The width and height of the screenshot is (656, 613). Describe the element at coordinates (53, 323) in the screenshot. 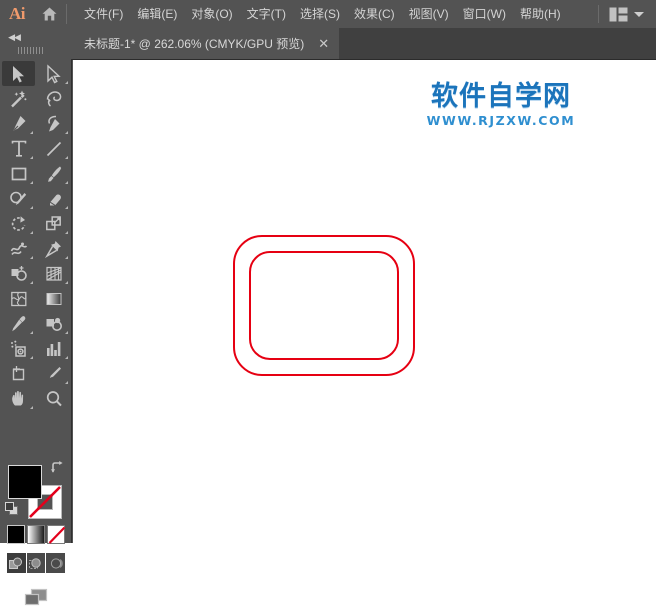

I see `blend-tool` at that location.